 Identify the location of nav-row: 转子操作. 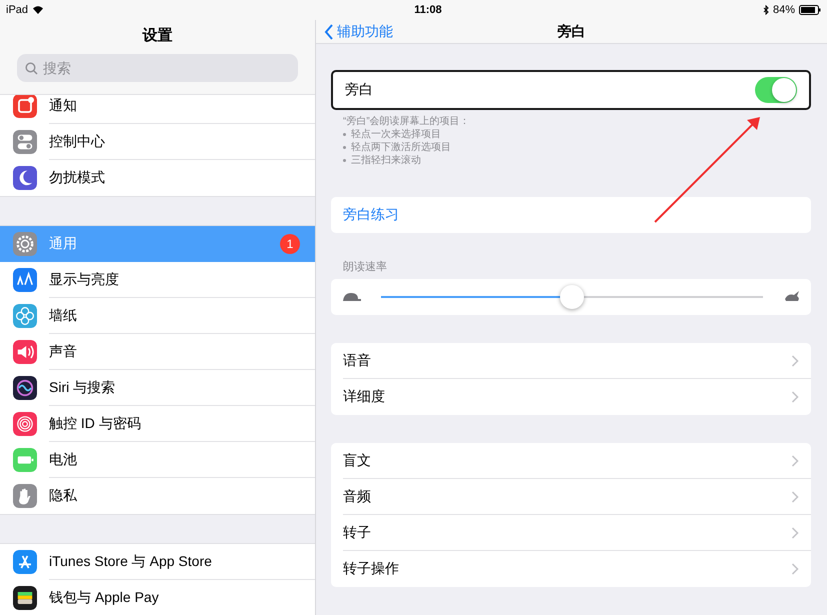
(571, 569).